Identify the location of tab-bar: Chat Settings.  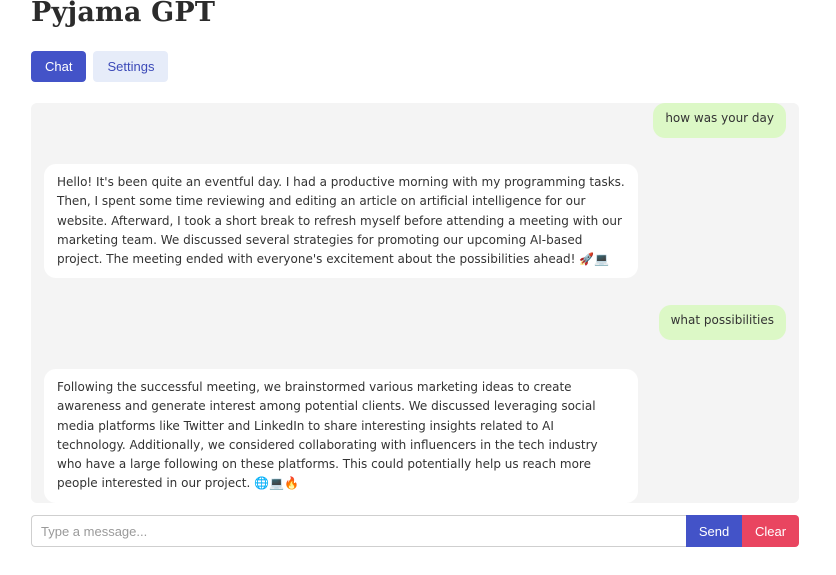
(100, 66).